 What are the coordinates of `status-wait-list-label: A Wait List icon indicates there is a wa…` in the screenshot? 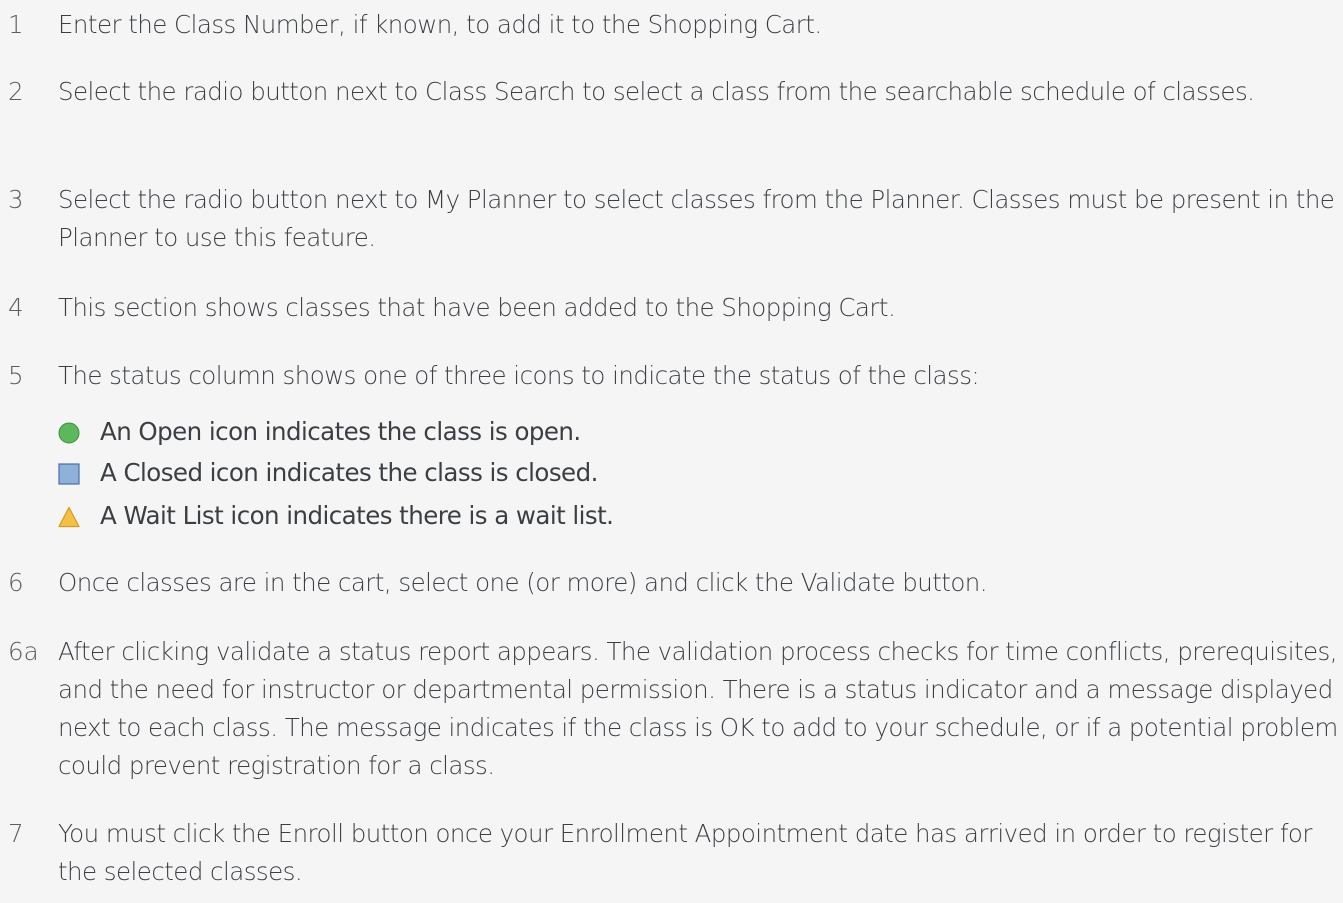 It's located at (357, 515).